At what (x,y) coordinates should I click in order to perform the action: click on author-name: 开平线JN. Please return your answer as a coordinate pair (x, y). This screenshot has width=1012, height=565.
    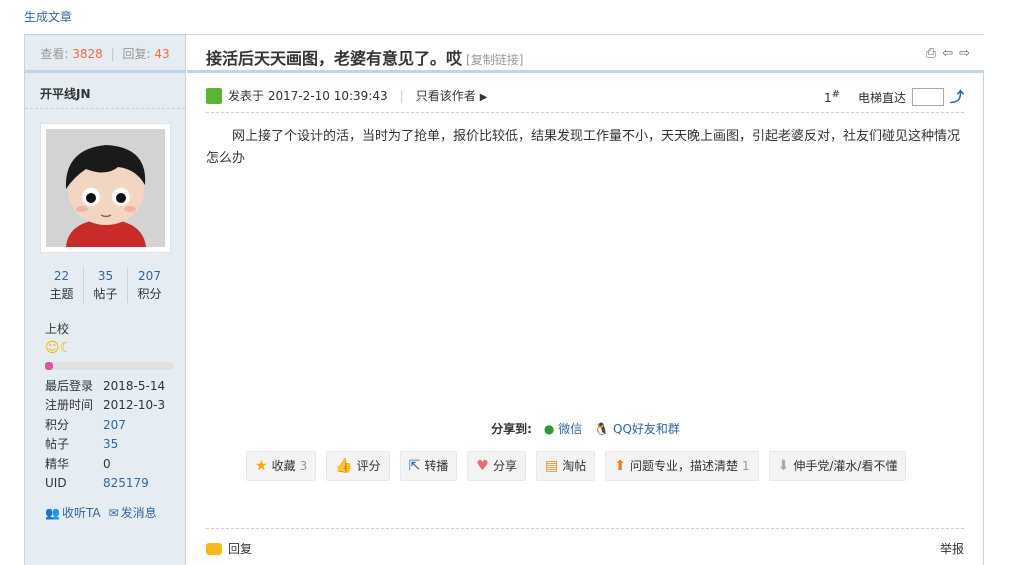
    Looking at the image, I should click on (105, 91).